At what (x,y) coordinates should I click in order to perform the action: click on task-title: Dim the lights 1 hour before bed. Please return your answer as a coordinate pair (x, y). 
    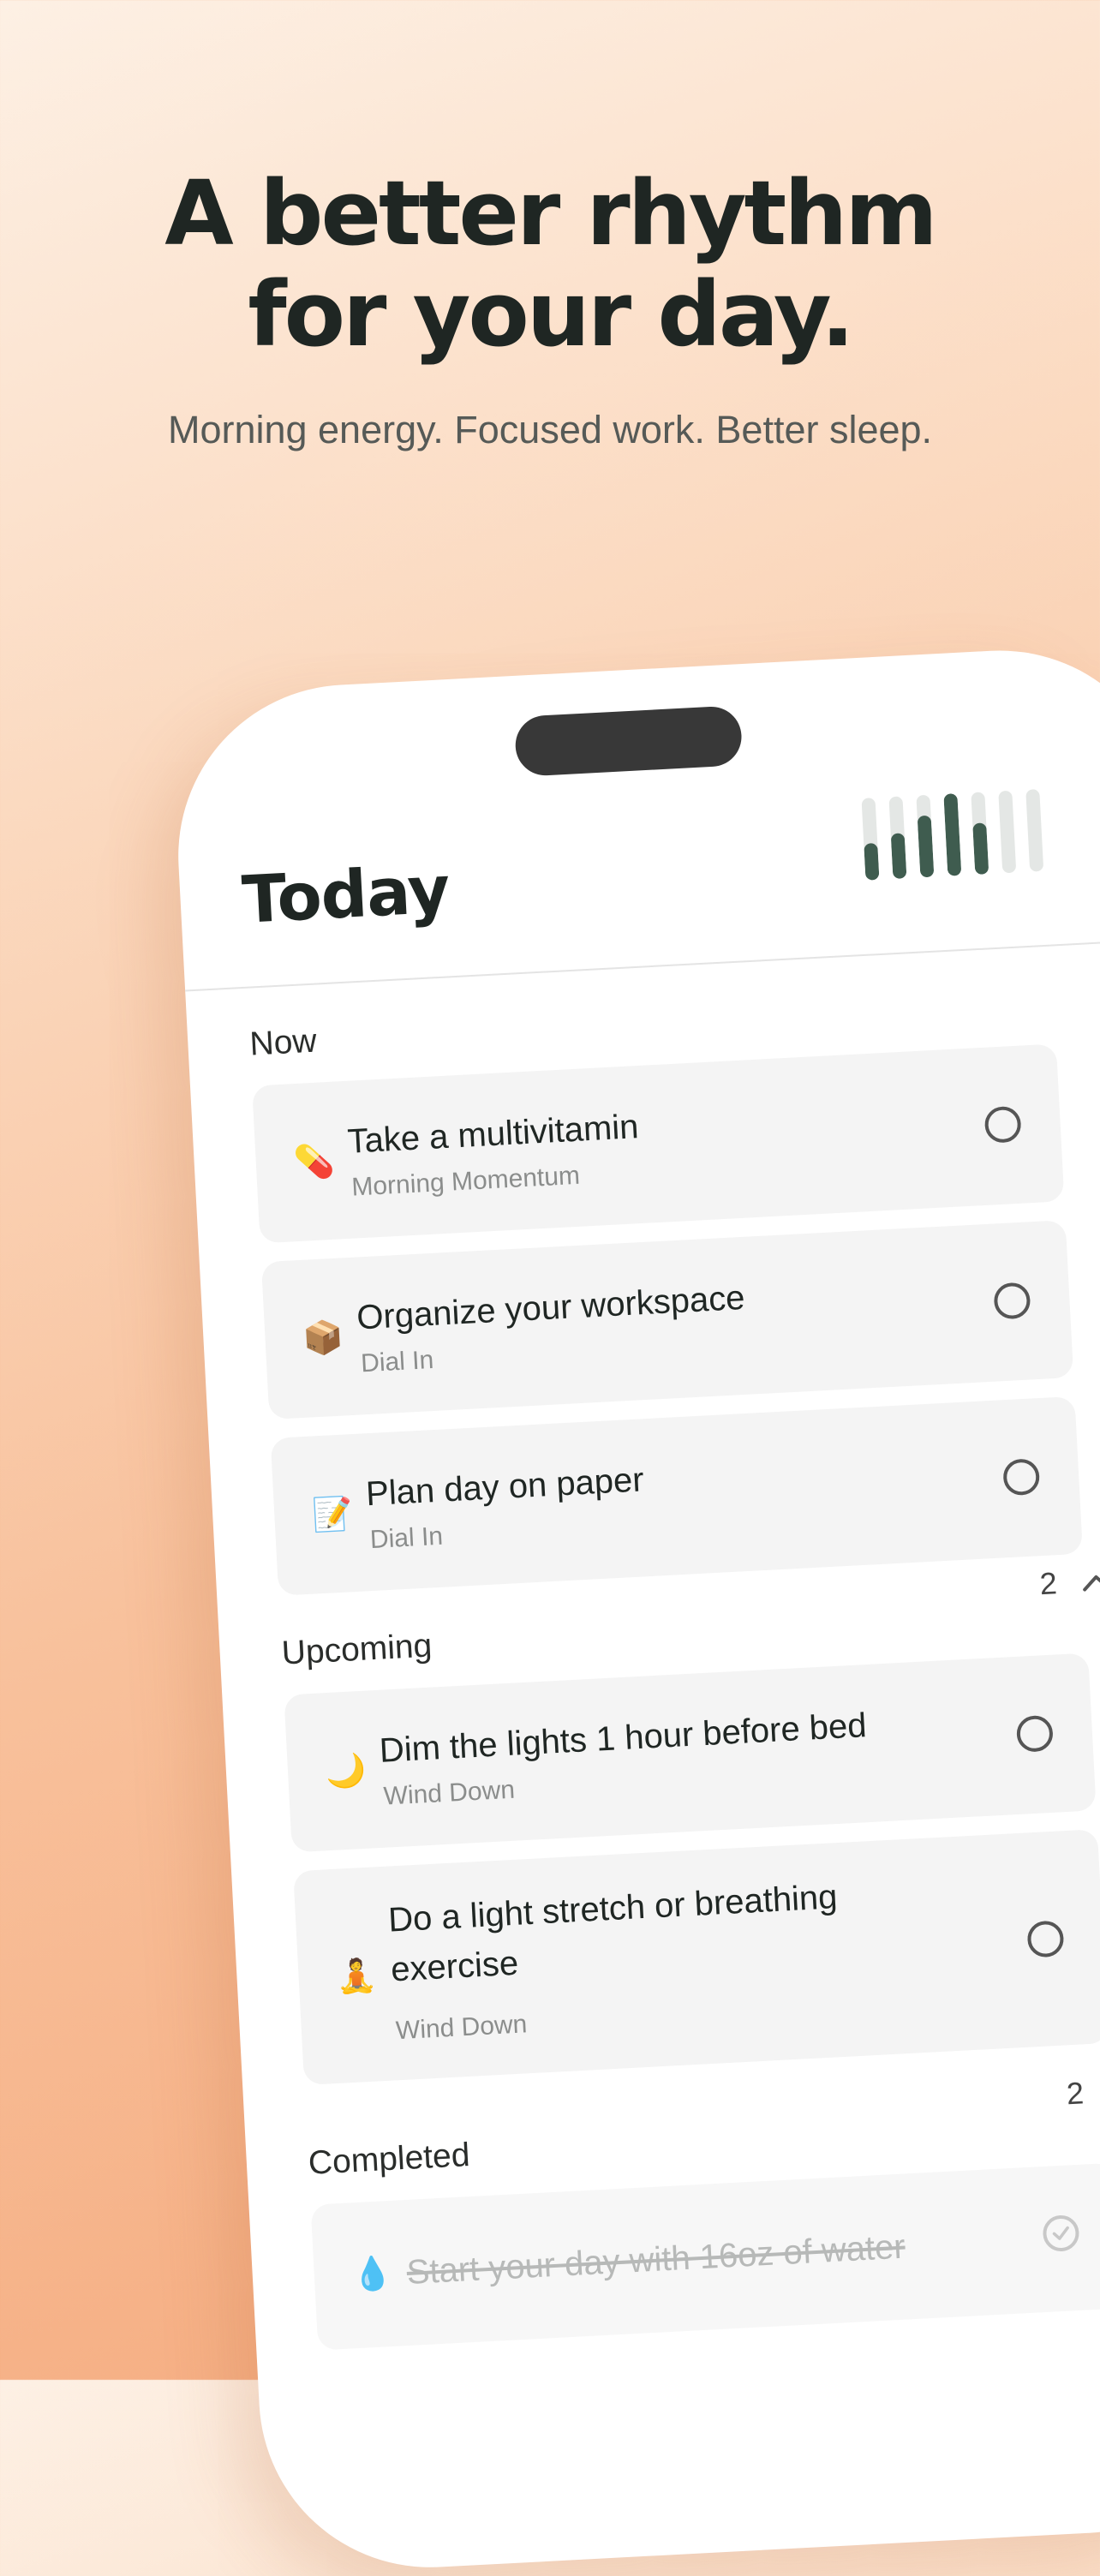
    Looking at the image, I should click on (623, 1738).